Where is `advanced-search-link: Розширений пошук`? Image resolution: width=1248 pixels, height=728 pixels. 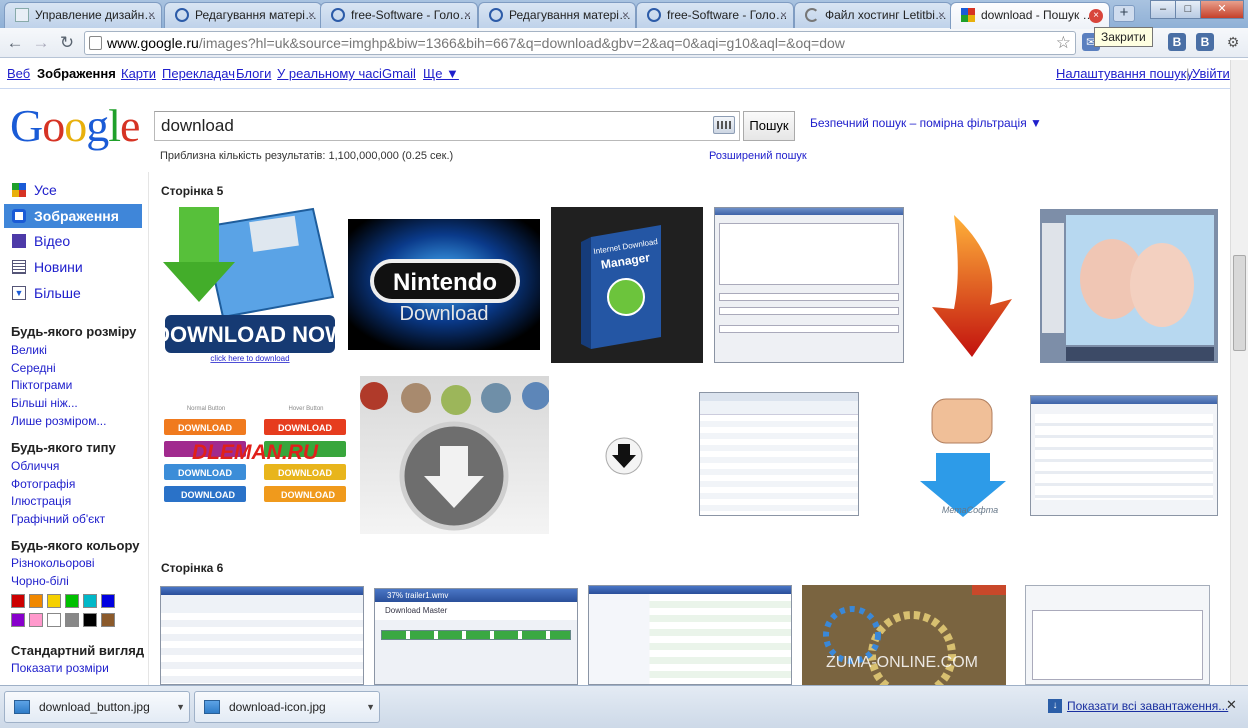 advanced-search-link: Розширений пошук is located at coordinates (758, 156).